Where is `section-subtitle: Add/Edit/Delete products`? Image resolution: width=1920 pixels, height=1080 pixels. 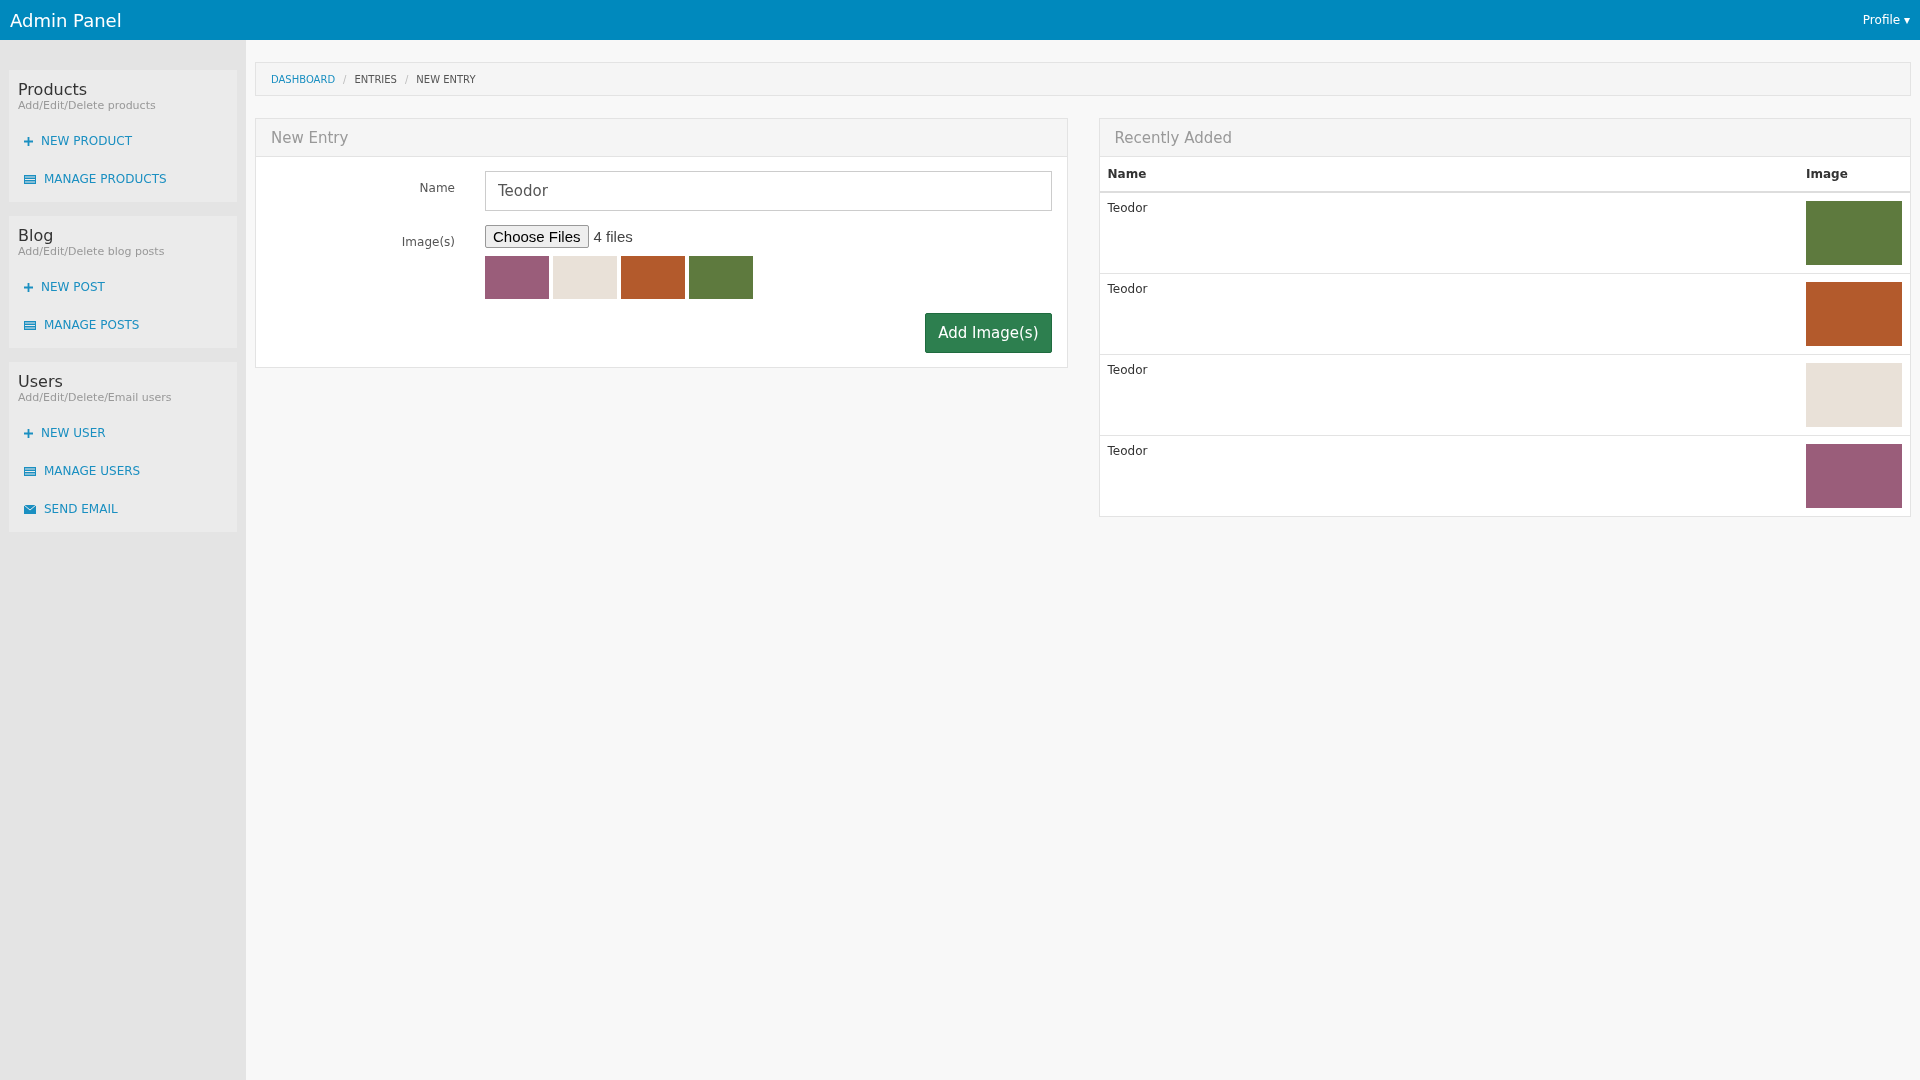 section-subtitle: Add/Edit/Delete products is located at coordinates (87, 105).